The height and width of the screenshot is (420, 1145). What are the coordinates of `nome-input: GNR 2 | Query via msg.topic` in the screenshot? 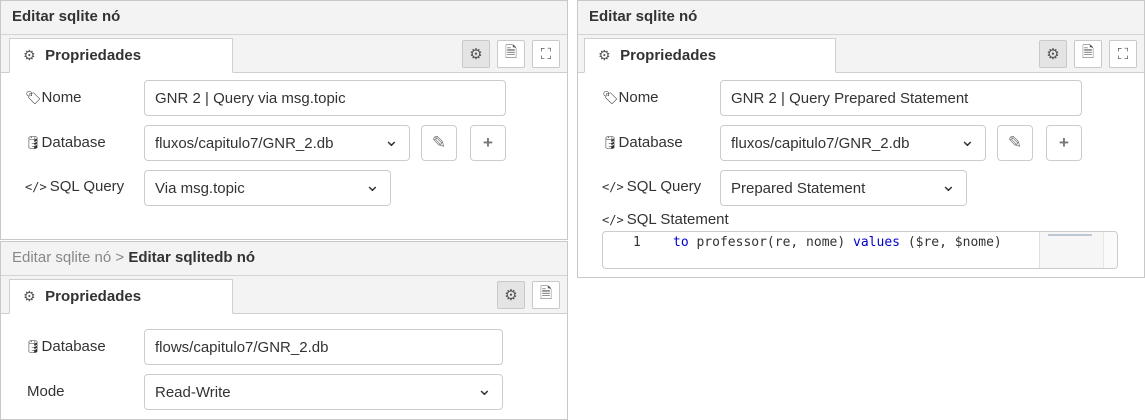 It's located at (325, 98).